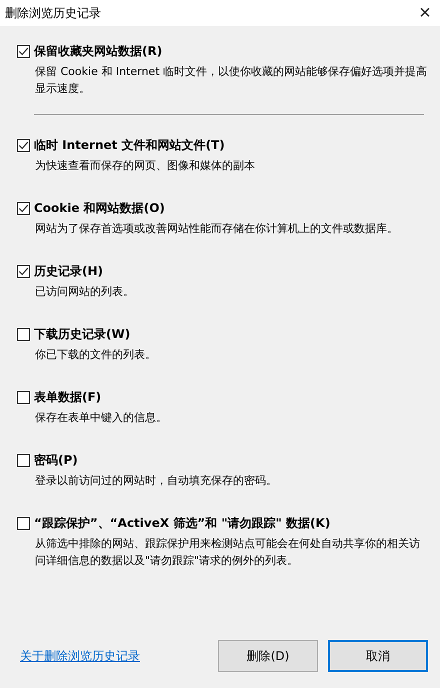 This screenshot has height=688, width=440. What do you see at coordinates (182, 523) in the screenshot?
I see `option-label: “跟踪保护”、“ActiveX 筛选”和 "请勿跟踪" 数据(K)` at bounding box center [182, 523].